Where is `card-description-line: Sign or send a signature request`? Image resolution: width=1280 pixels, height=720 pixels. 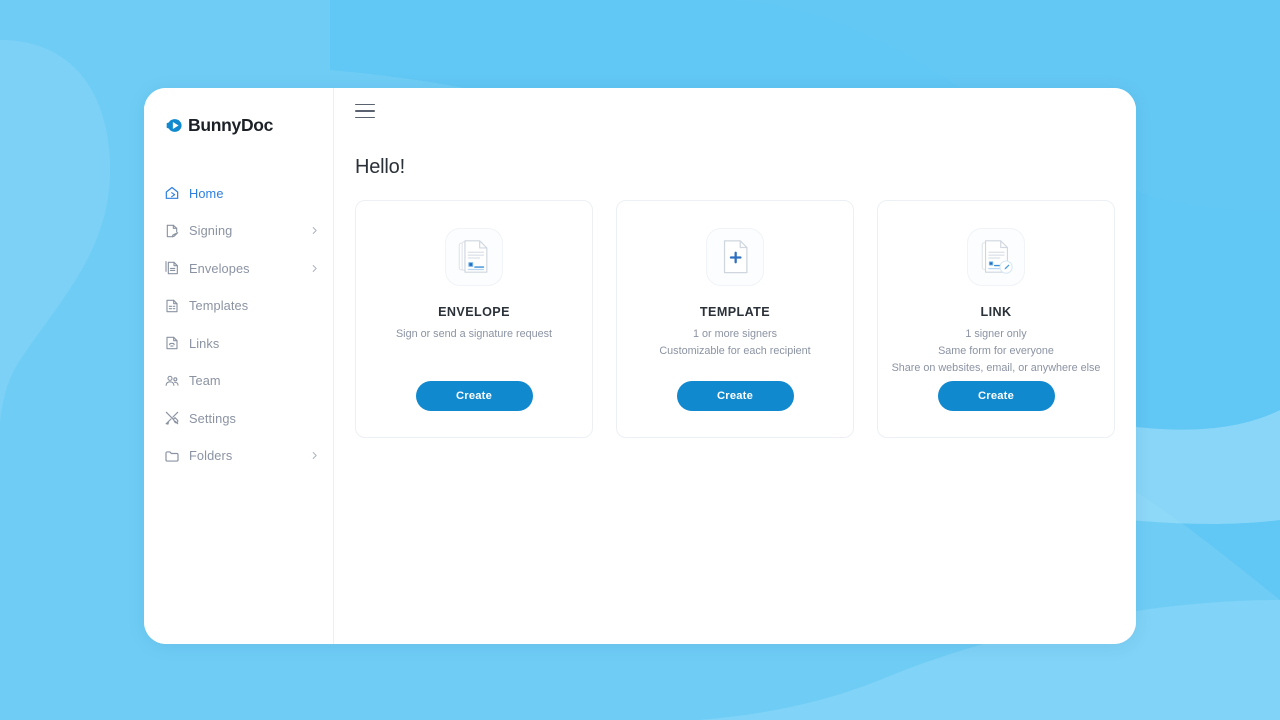
card-description-line: Sign or send a signature request is located at coordinates (474, 334).